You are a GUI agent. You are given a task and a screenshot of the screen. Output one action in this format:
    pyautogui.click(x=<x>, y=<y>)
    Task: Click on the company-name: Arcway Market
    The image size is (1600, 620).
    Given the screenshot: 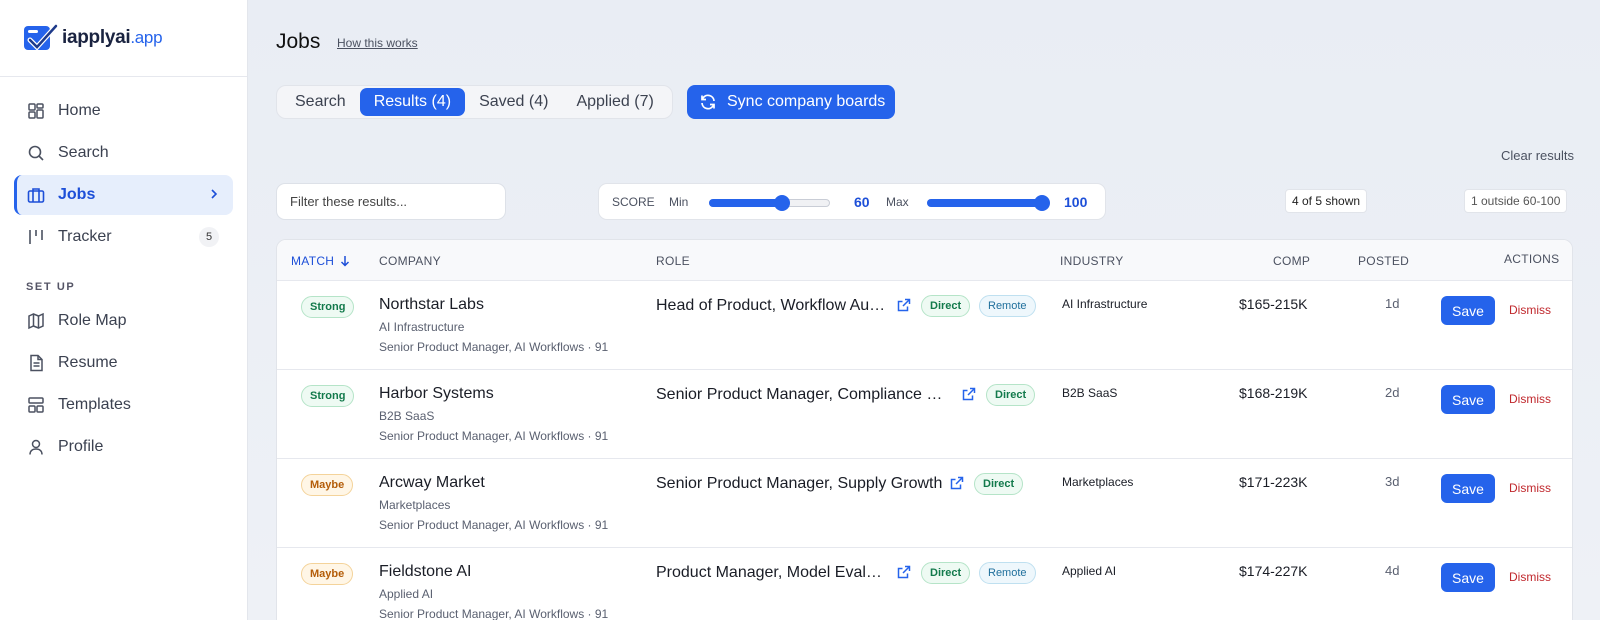 What is the action you would take?
    pyautogui.click(x=432, y=482)
    